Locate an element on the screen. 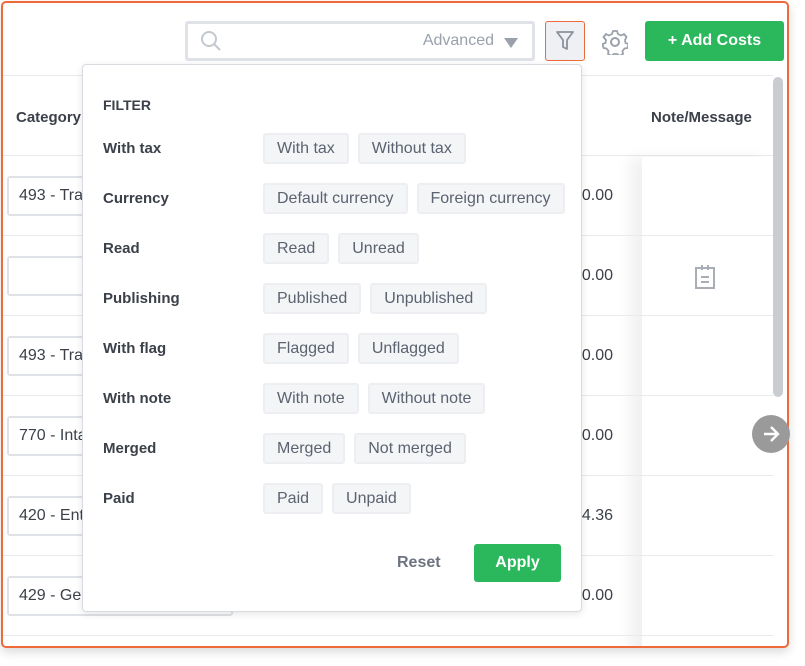  scroll-right-button is located at coordinates (771, 434).